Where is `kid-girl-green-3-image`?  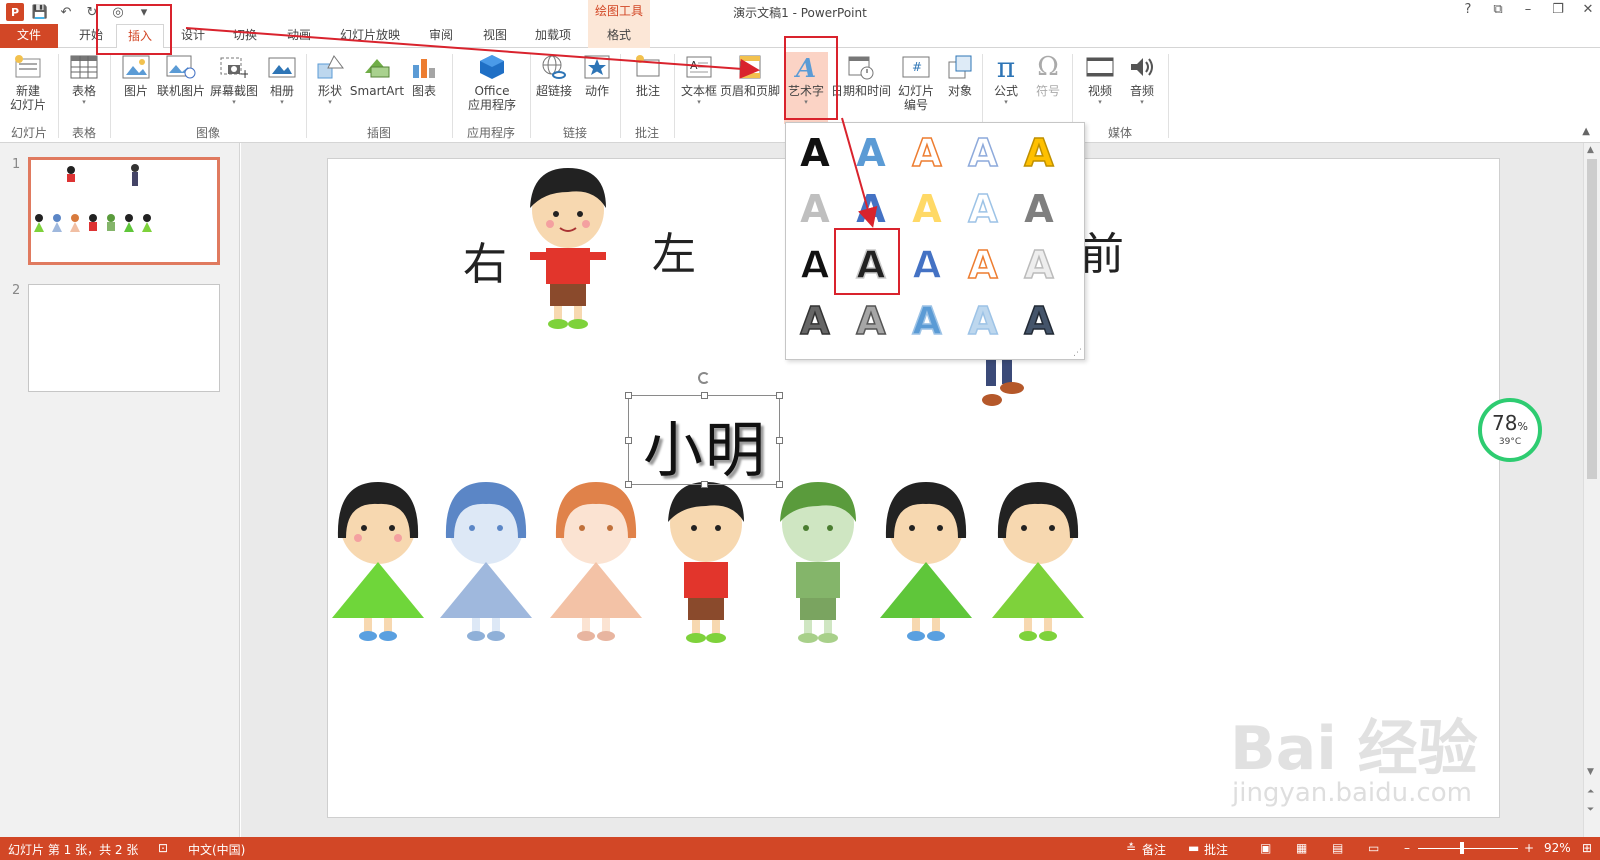
kid-girl-green-3-image is located at coordinates (1038, 563).